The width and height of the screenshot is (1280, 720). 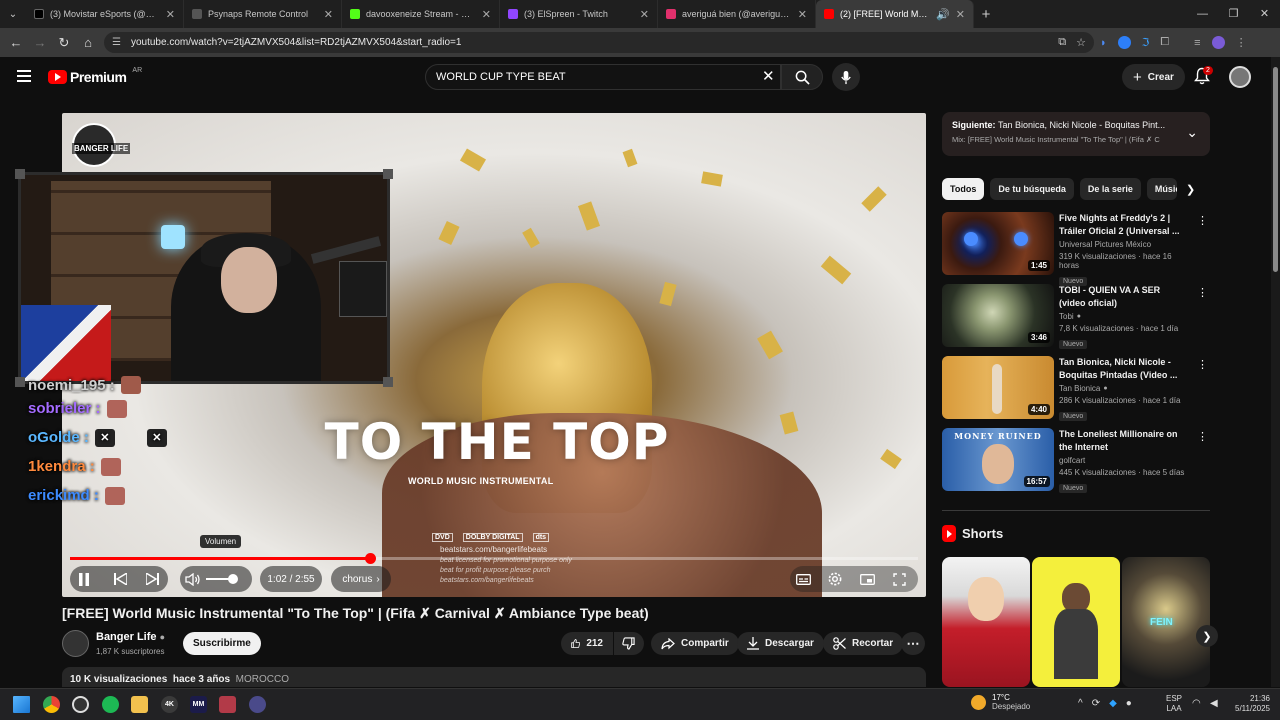 I want to click on next-icon, so click(x=152, y=579).